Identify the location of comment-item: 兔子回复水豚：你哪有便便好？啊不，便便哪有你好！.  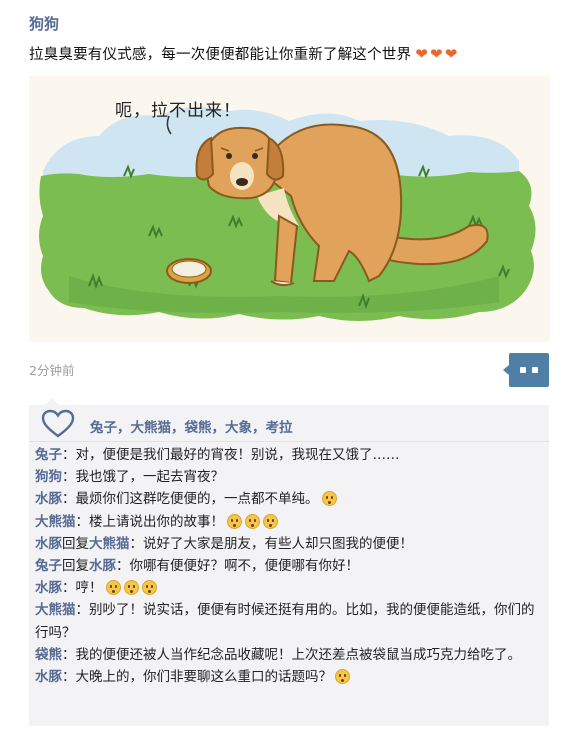
(289, 566).